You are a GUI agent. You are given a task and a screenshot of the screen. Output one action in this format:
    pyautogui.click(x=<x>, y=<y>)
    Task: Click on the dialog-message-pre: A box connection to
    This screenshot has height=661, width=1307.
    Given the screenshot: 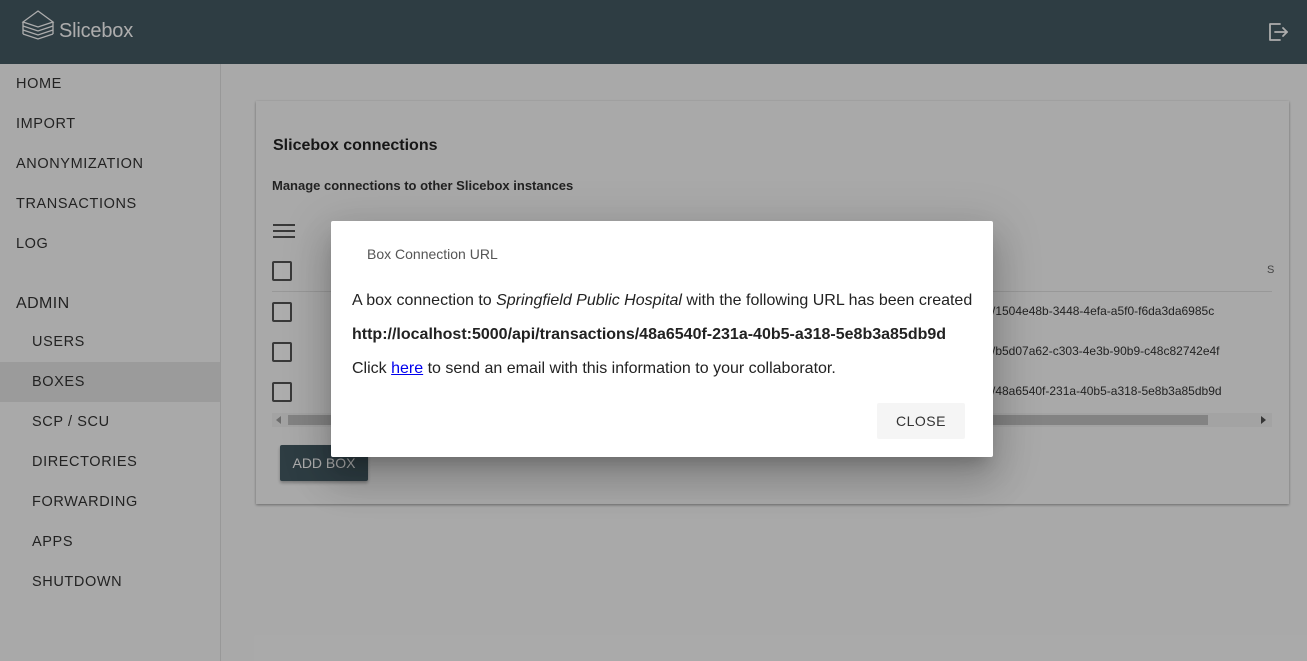 What is the action you would take?
    pyautogui.click(x=424, y=300)
    